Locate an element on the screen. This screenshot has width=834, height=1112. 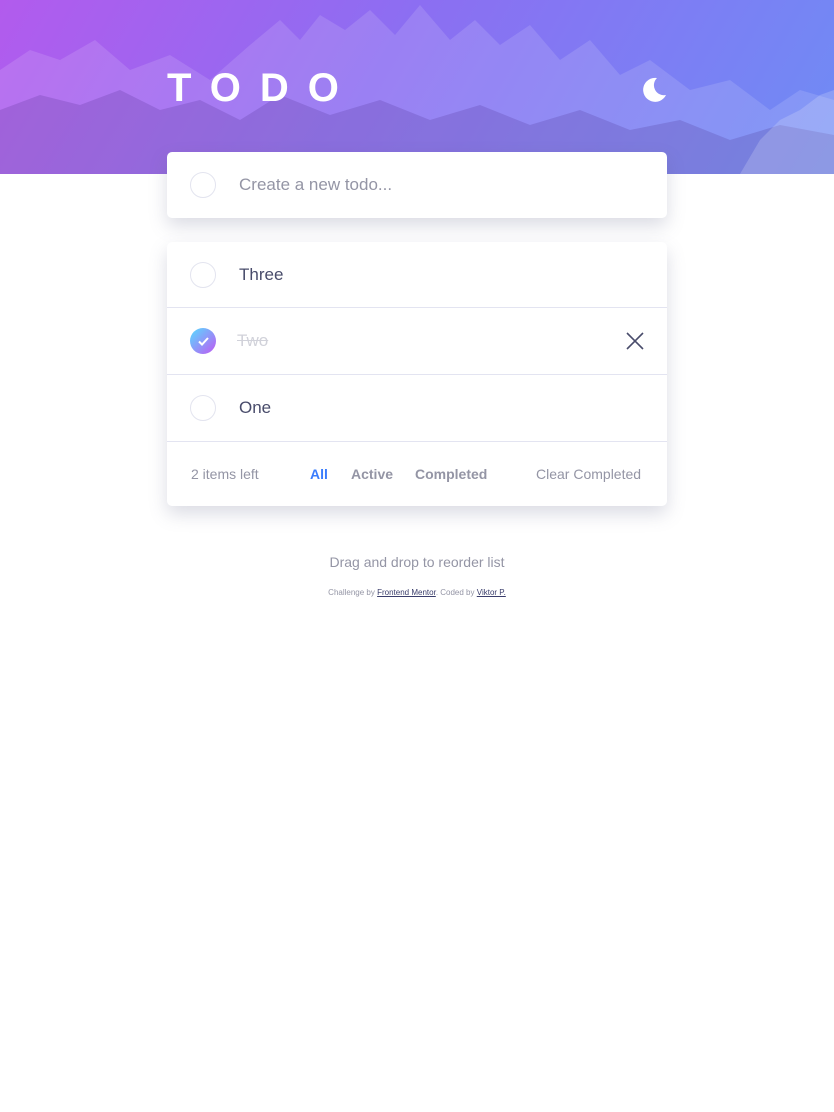
todo-label: Two is located at coordinates (253, 340).